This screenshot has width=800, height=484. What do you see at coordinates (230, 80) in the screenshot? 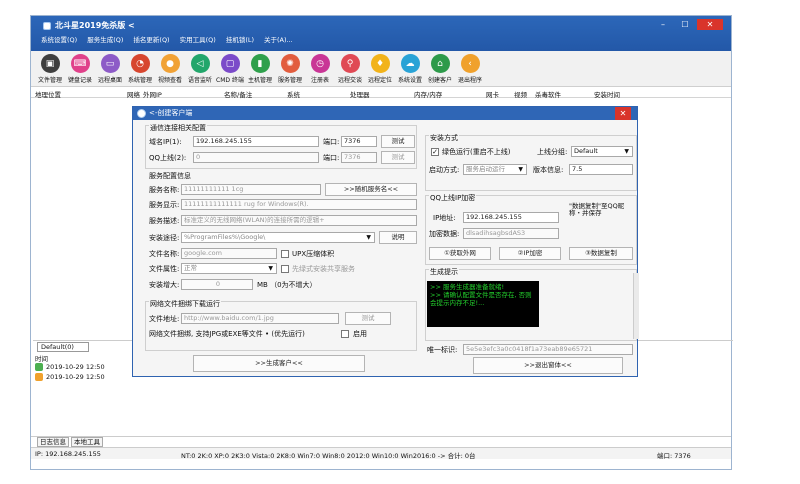
I see `tool-label: CMD 终端` at bounding box center [230, 80].